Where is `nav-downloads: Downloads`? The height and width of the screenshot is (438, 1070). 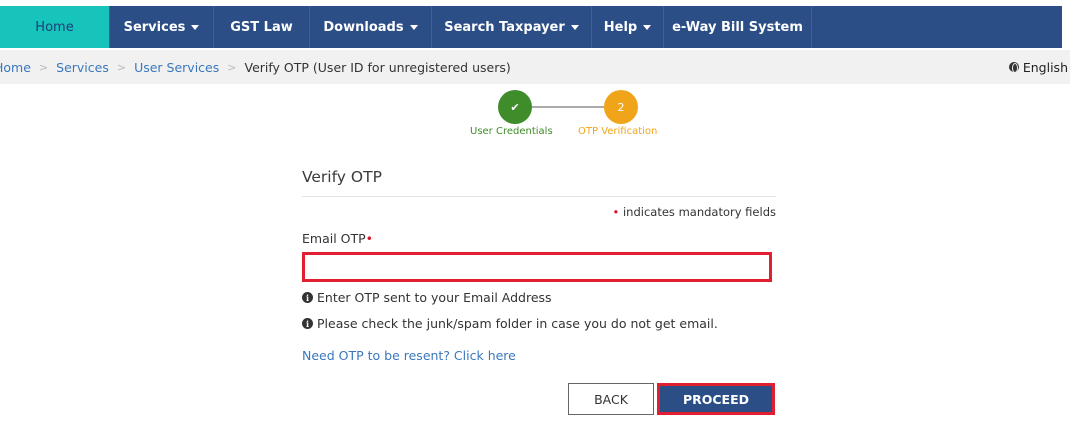 nav-downloads: Downloads is located at coordinates (371, 27).